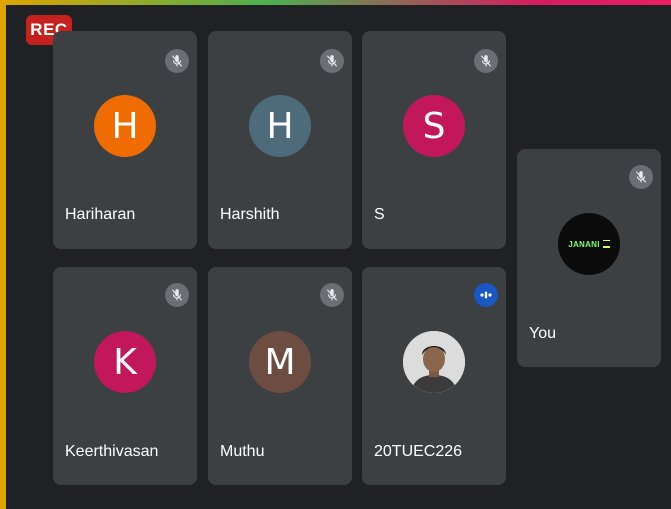  I want to click on participant-name: You, so click(542, 333).